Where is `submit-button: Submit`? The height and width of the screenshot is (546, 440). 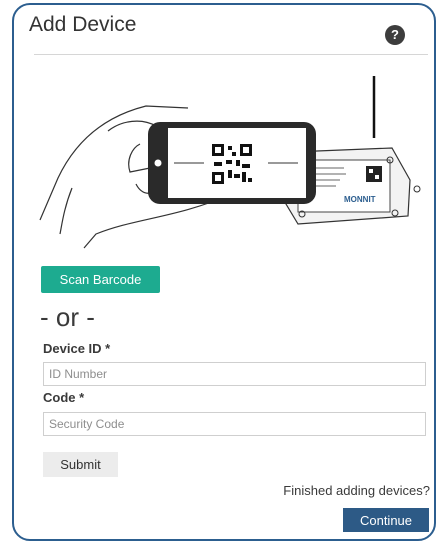 submit-button: Submit is located at coordinates (80, 464).